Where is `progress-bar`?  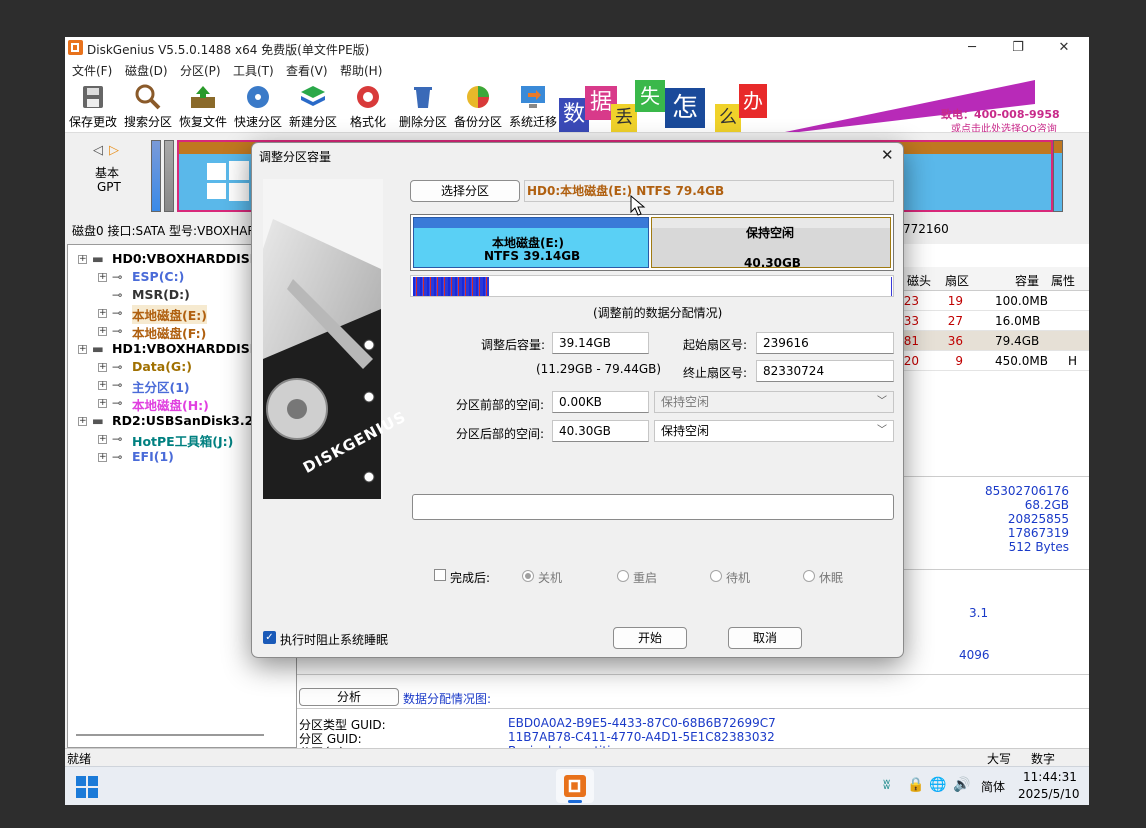 progress-bar is located at coordinates (653, 507).